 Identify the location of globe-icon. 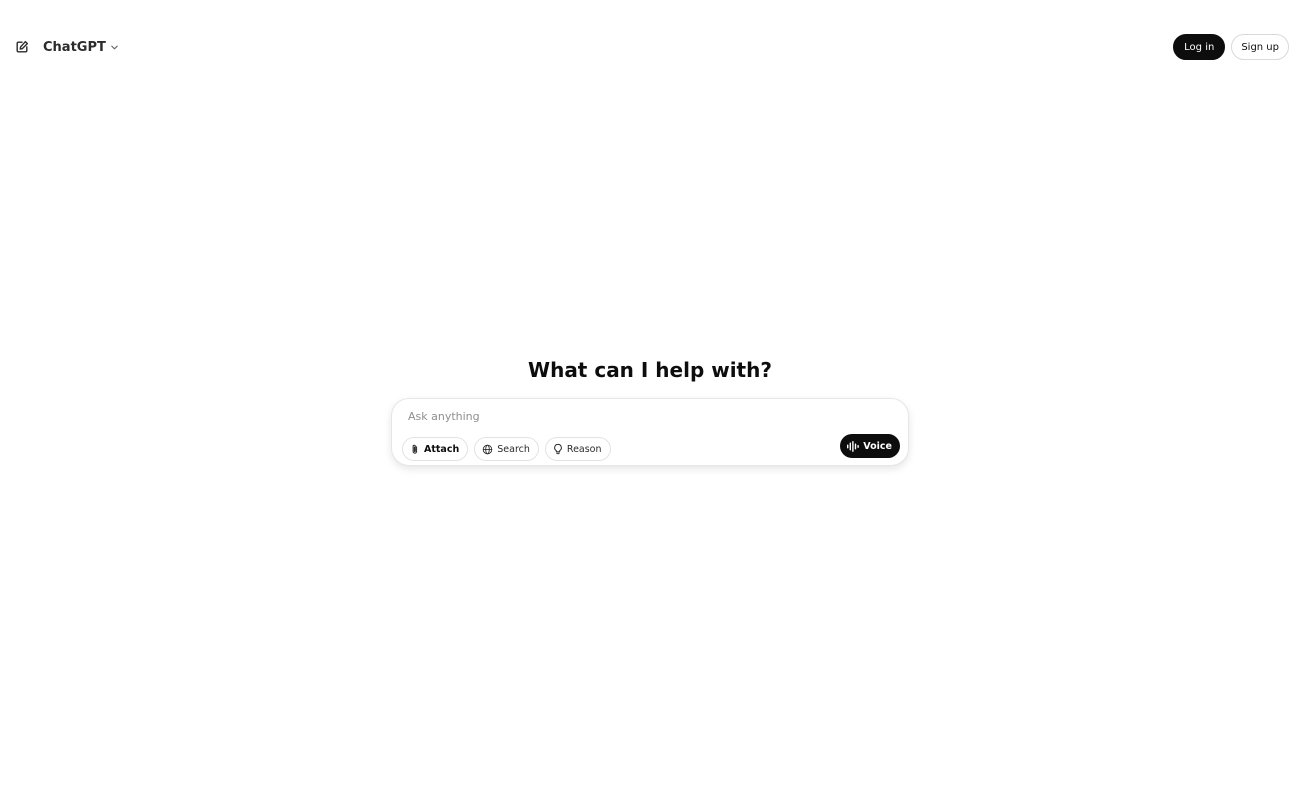
(487, 449).